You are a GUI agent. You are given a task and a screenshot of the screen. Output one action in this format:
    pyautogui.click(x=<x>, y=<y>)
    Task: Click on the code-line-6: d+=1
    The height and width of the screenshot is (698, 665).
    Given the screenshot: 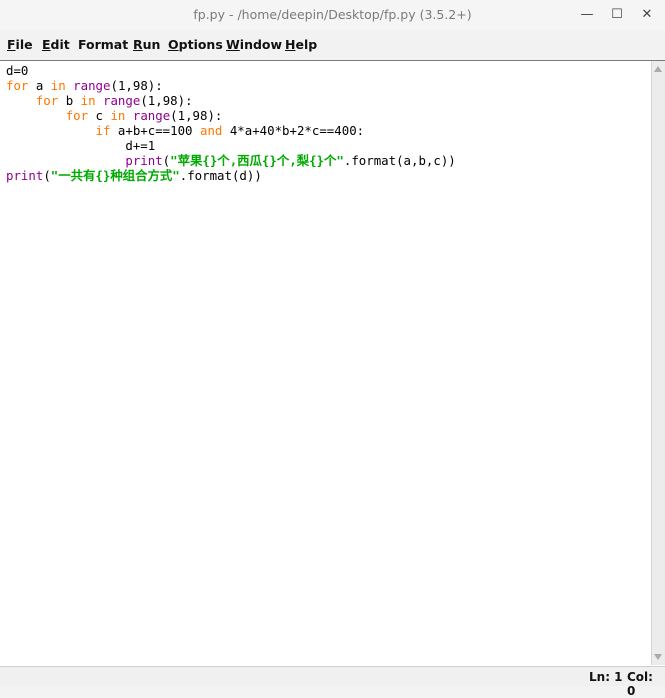 What is the action you would take?
    pyautogui.click(x=140, y=145)
    